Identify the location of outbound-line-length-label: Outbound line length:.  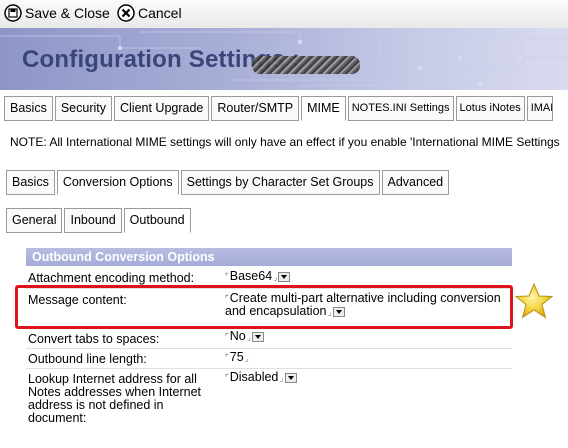
(87, 359).